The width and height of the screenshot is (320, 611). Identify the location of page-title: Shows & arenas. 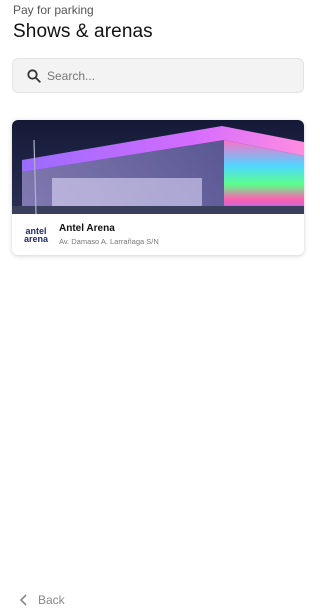
(83, 31).